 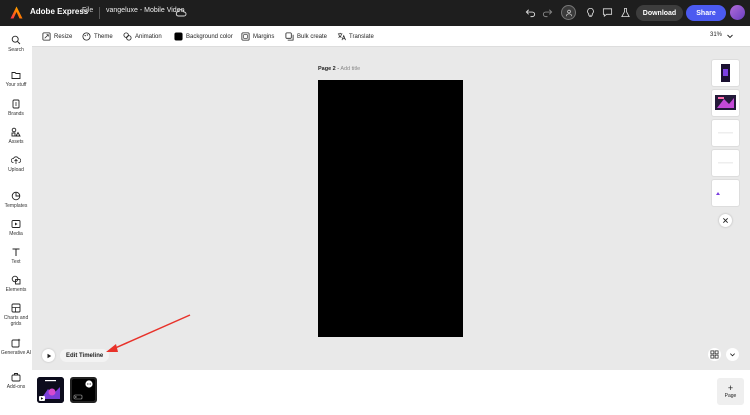 What do you see at coordinates (16, 206) in the screenshot?
I see `sidebar-item-label: Templates` at bounding box center [16, 206].